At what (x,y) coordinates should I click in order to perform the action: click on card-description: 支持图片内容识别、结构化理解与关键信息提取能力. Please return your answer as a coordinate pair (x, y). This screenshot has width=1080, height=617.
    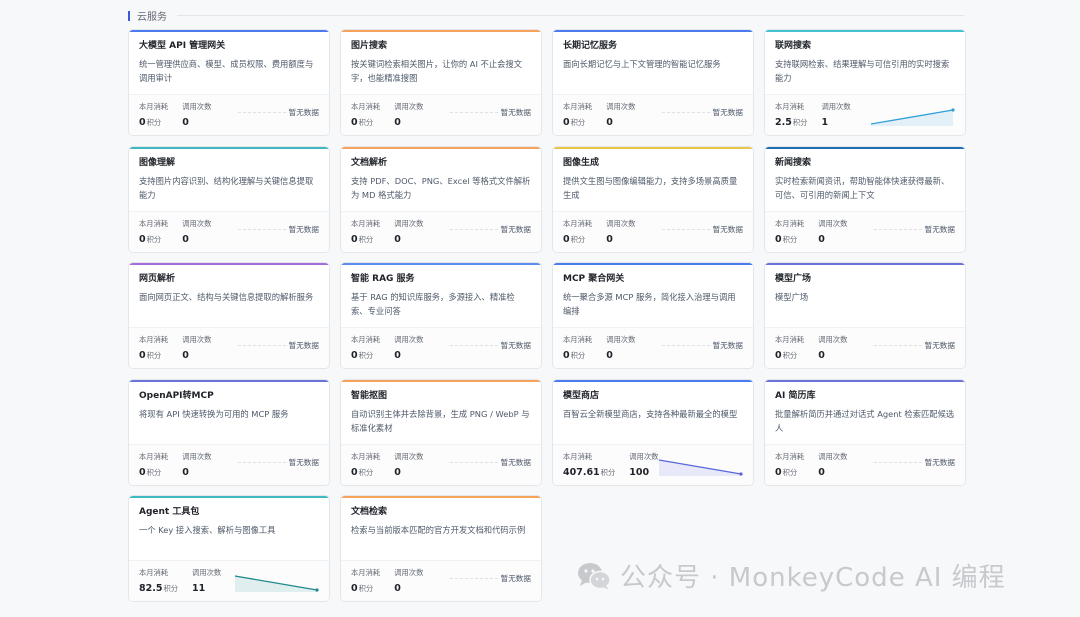
    Looking at the image, I should click on (226, 187).